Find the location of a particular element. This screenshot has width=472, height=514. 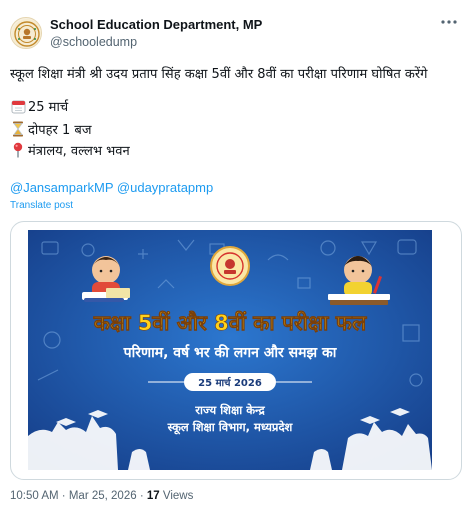

poster-org-line1: राज्य शिक्षा केन्द्र is located at coordinates (229, 410).